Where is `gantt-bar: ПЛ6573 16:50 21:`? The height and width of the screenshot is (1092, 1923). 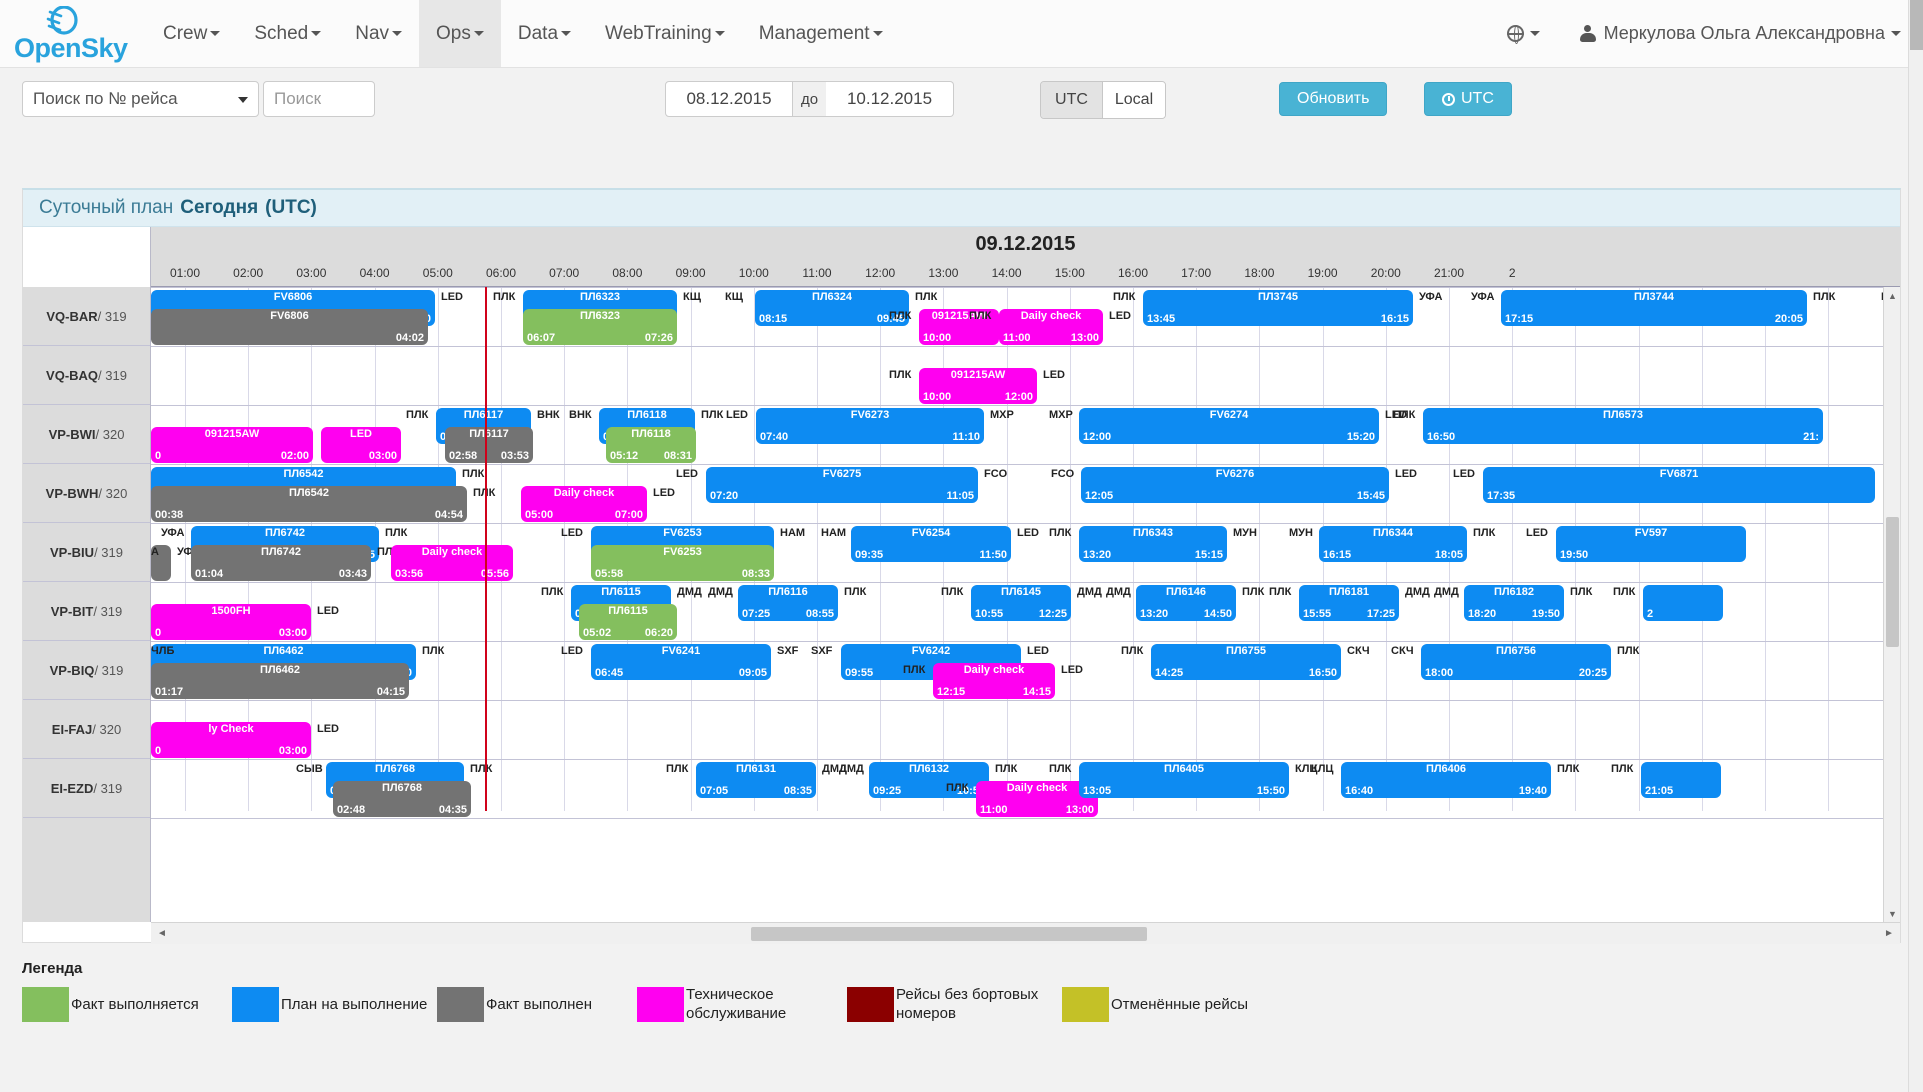
gantt-bar: ПЛ6573 16:50 21: is located at coordinates (1623, 426).